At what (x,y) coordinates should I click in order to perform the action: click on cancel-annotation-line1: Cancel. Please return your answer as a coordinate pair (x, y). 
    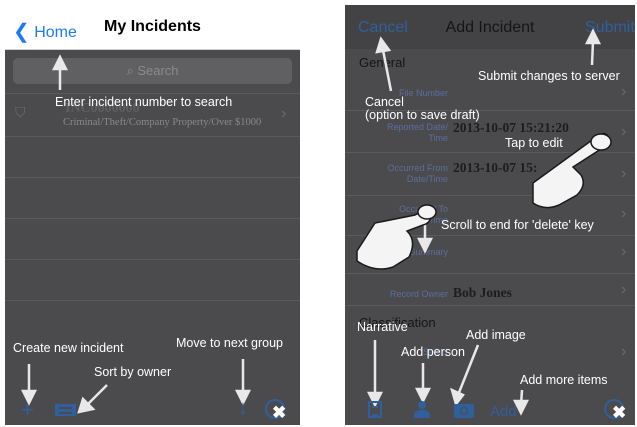
    Looking at the image, I should click on (384, 102).